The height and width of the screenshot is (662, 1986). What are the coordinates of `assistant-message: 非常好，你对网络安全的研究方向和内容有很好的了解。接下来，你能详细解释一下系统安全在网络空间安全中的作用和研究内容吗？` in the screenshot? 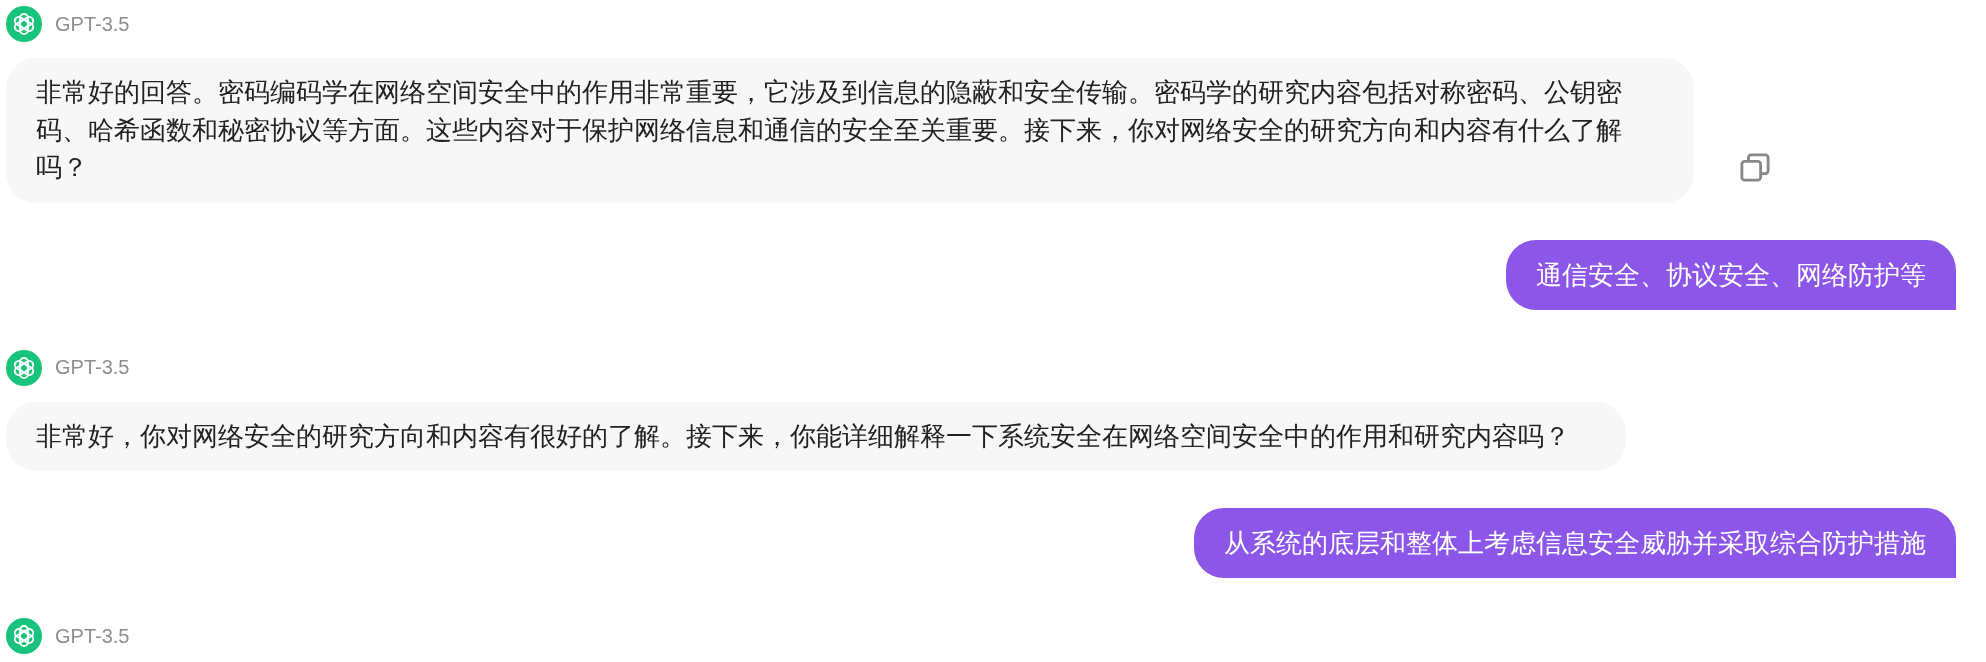 It's located at (816, 436).